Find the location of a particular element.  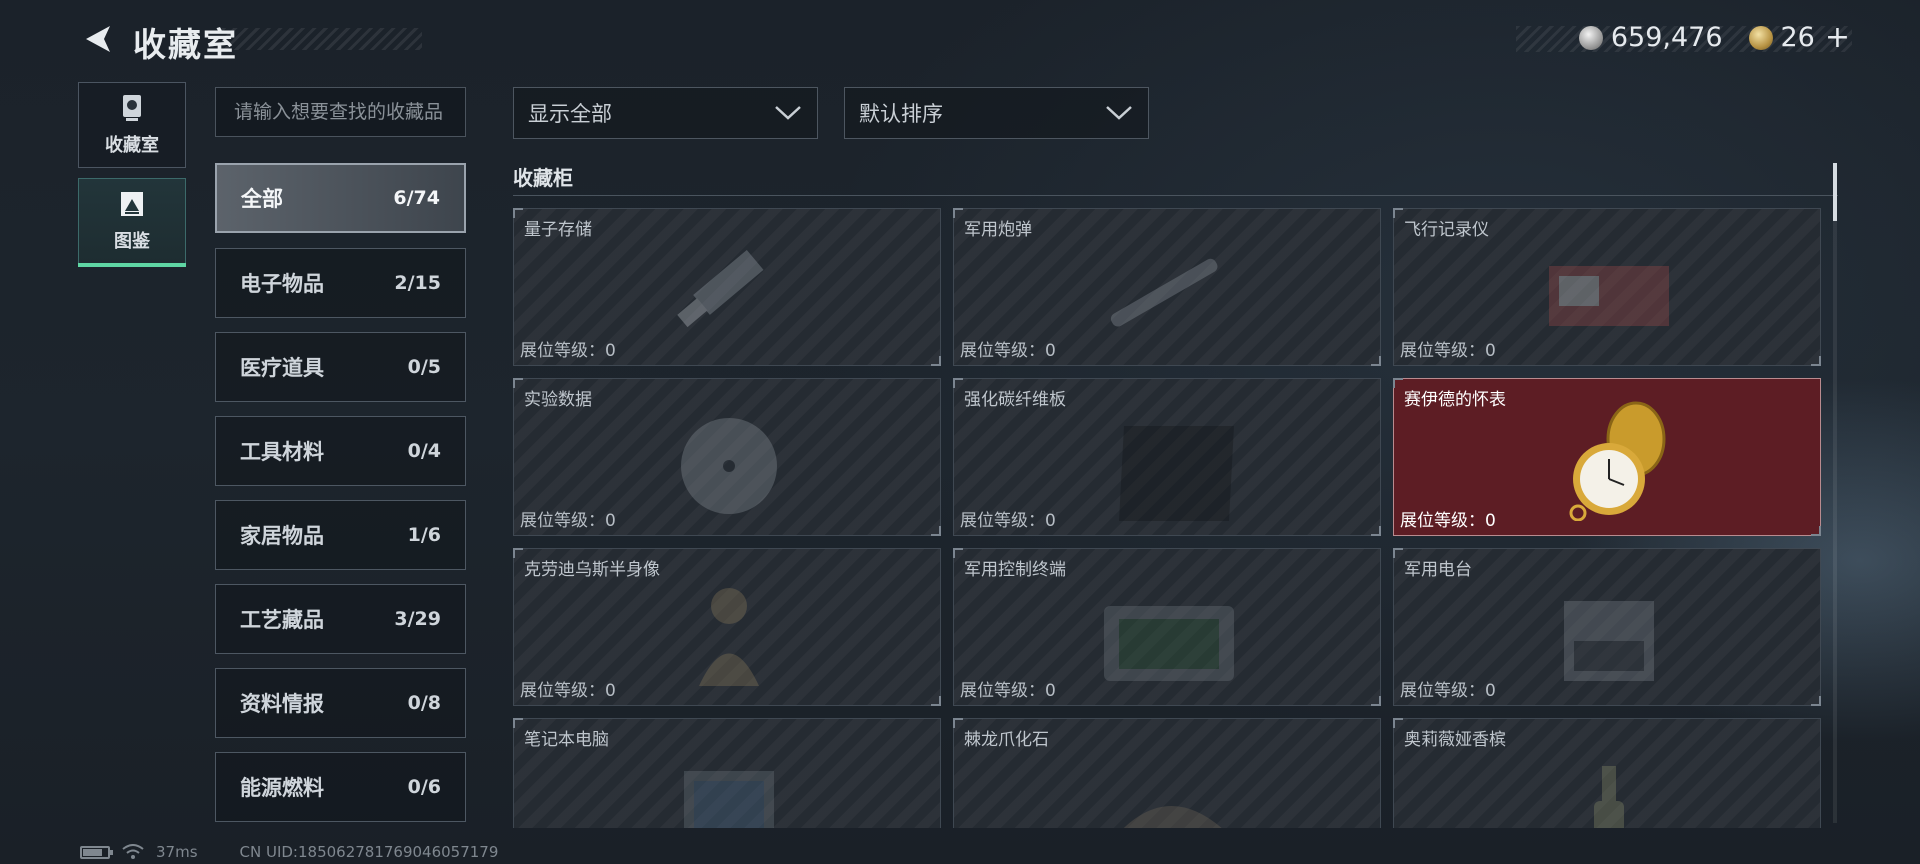

status-bar: 37ms CN UID:1850627817690460571​79 is located at coordinates (289, 852).